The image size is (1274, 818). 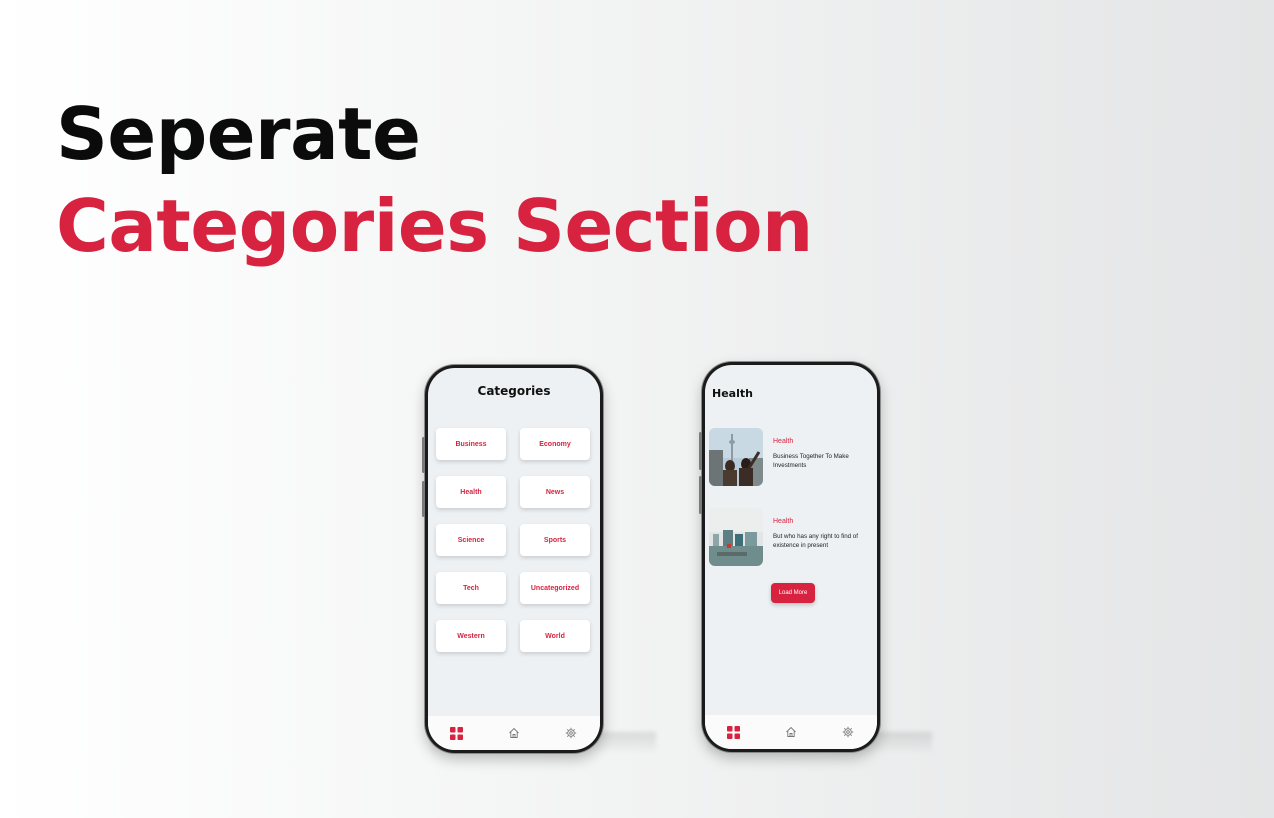 What do you see at coordinates (471, 540) in the screenshot?
I see `category-button-science: Science` at bounding box center [471, 540].